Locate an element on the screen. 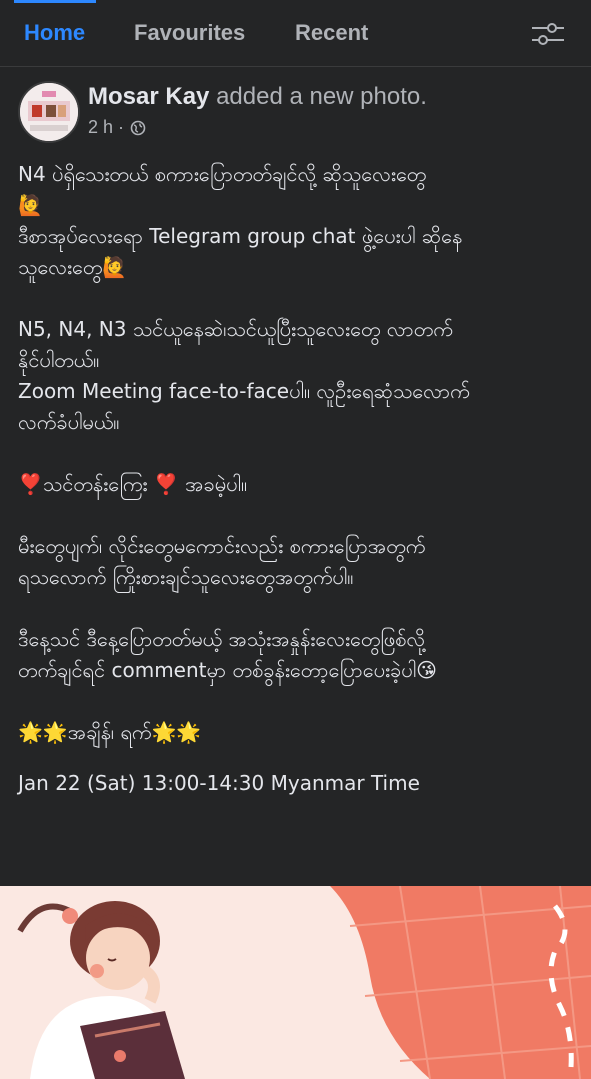 Image resolution: width=591 pixels, height=1079 pixels. tab-home: Home is located at coordinates (54, 33).